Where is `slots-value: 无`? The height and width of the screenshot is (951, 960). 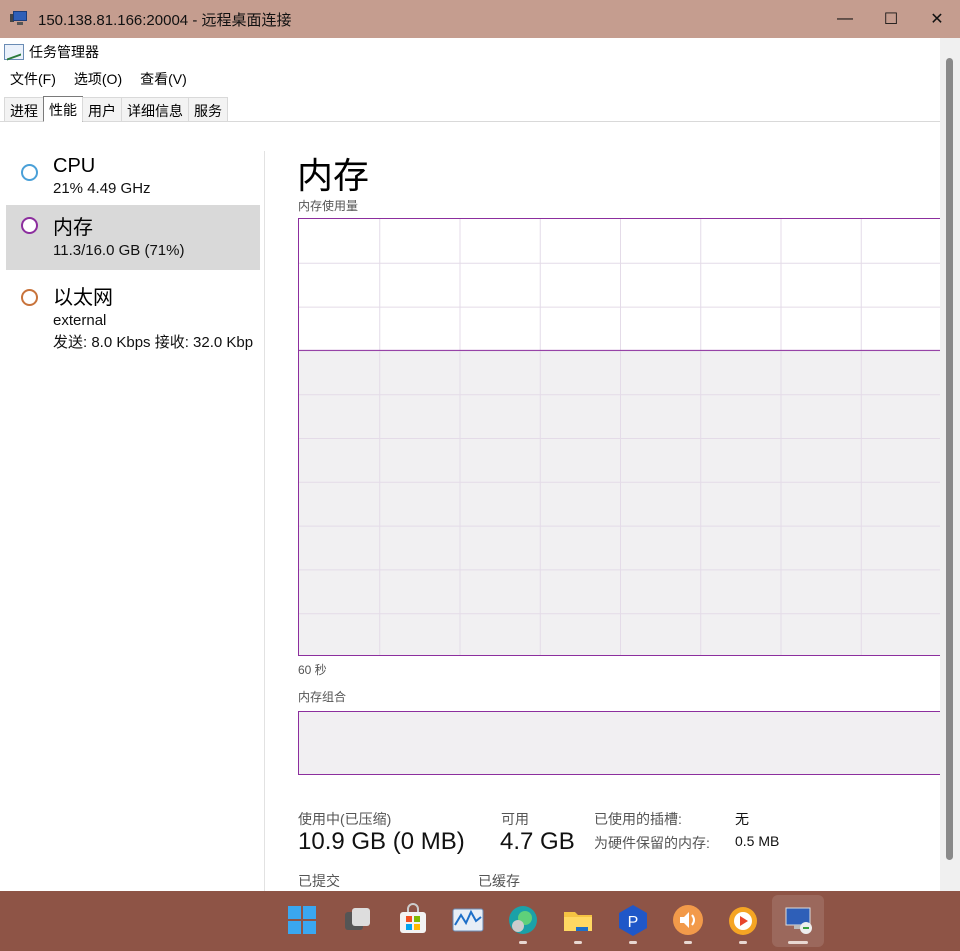 slots-value: 无 is located at coordinates (742, 819).